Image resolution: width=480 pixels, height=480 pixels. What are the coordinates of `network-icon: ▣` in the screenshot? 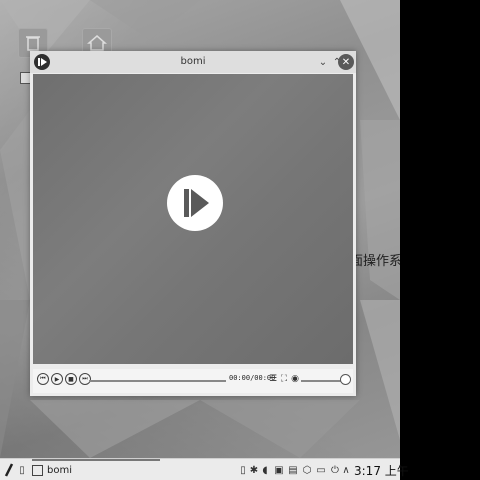 It's located at (279, 470).